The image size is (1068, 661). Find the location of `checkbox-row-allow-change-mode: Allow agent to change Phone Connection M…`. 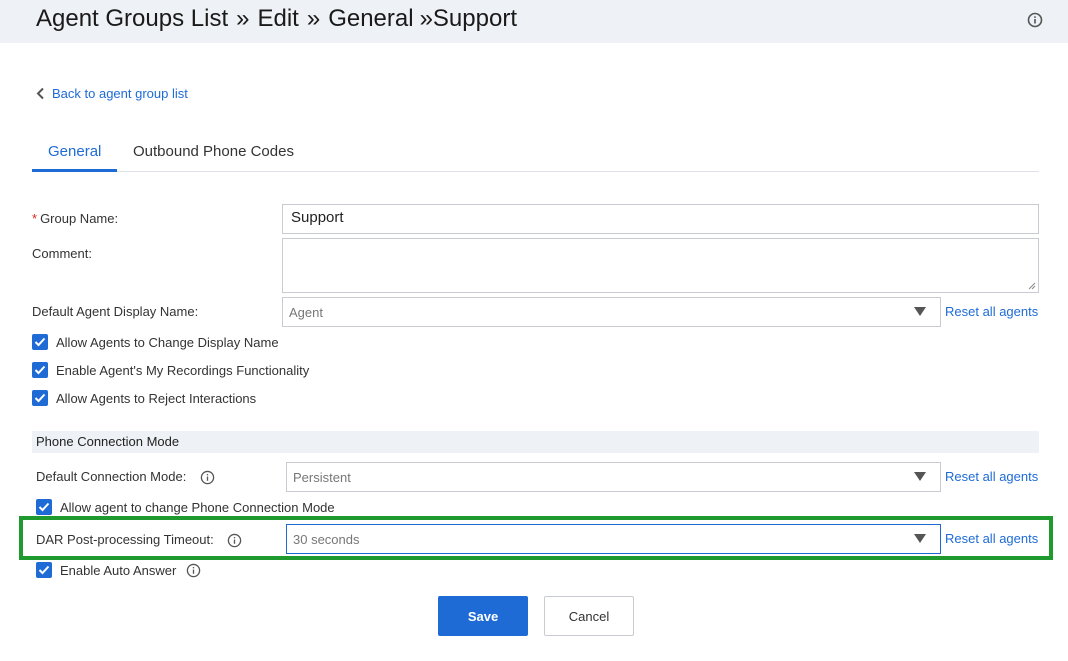

checkbox-row-allow-change-mode: Allow agent to change Phone Connection M… is located at coordinates (185, 507).